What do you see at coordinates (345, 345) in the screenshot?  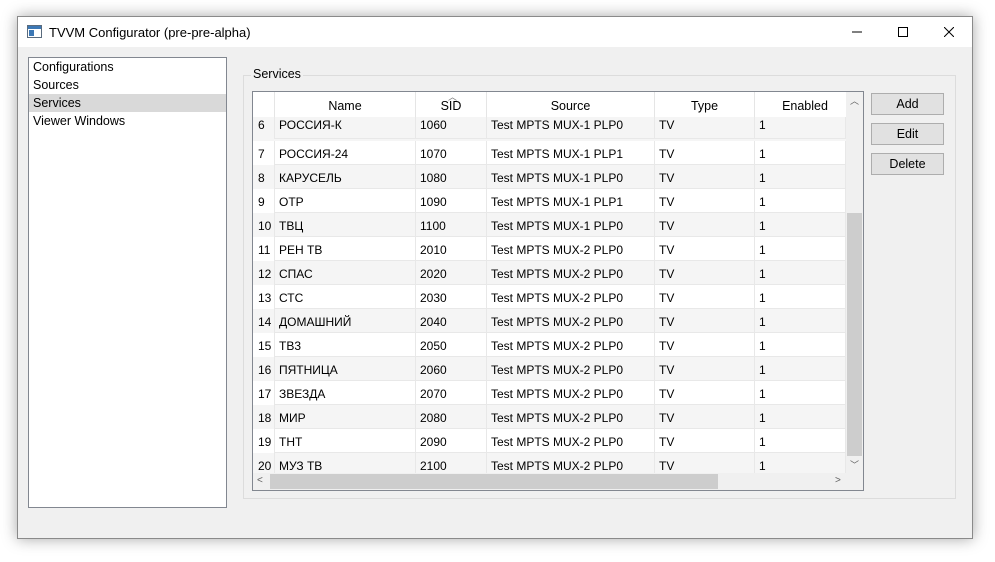 I see `cell-name: ТВ3` at bounding box center [345, 345].